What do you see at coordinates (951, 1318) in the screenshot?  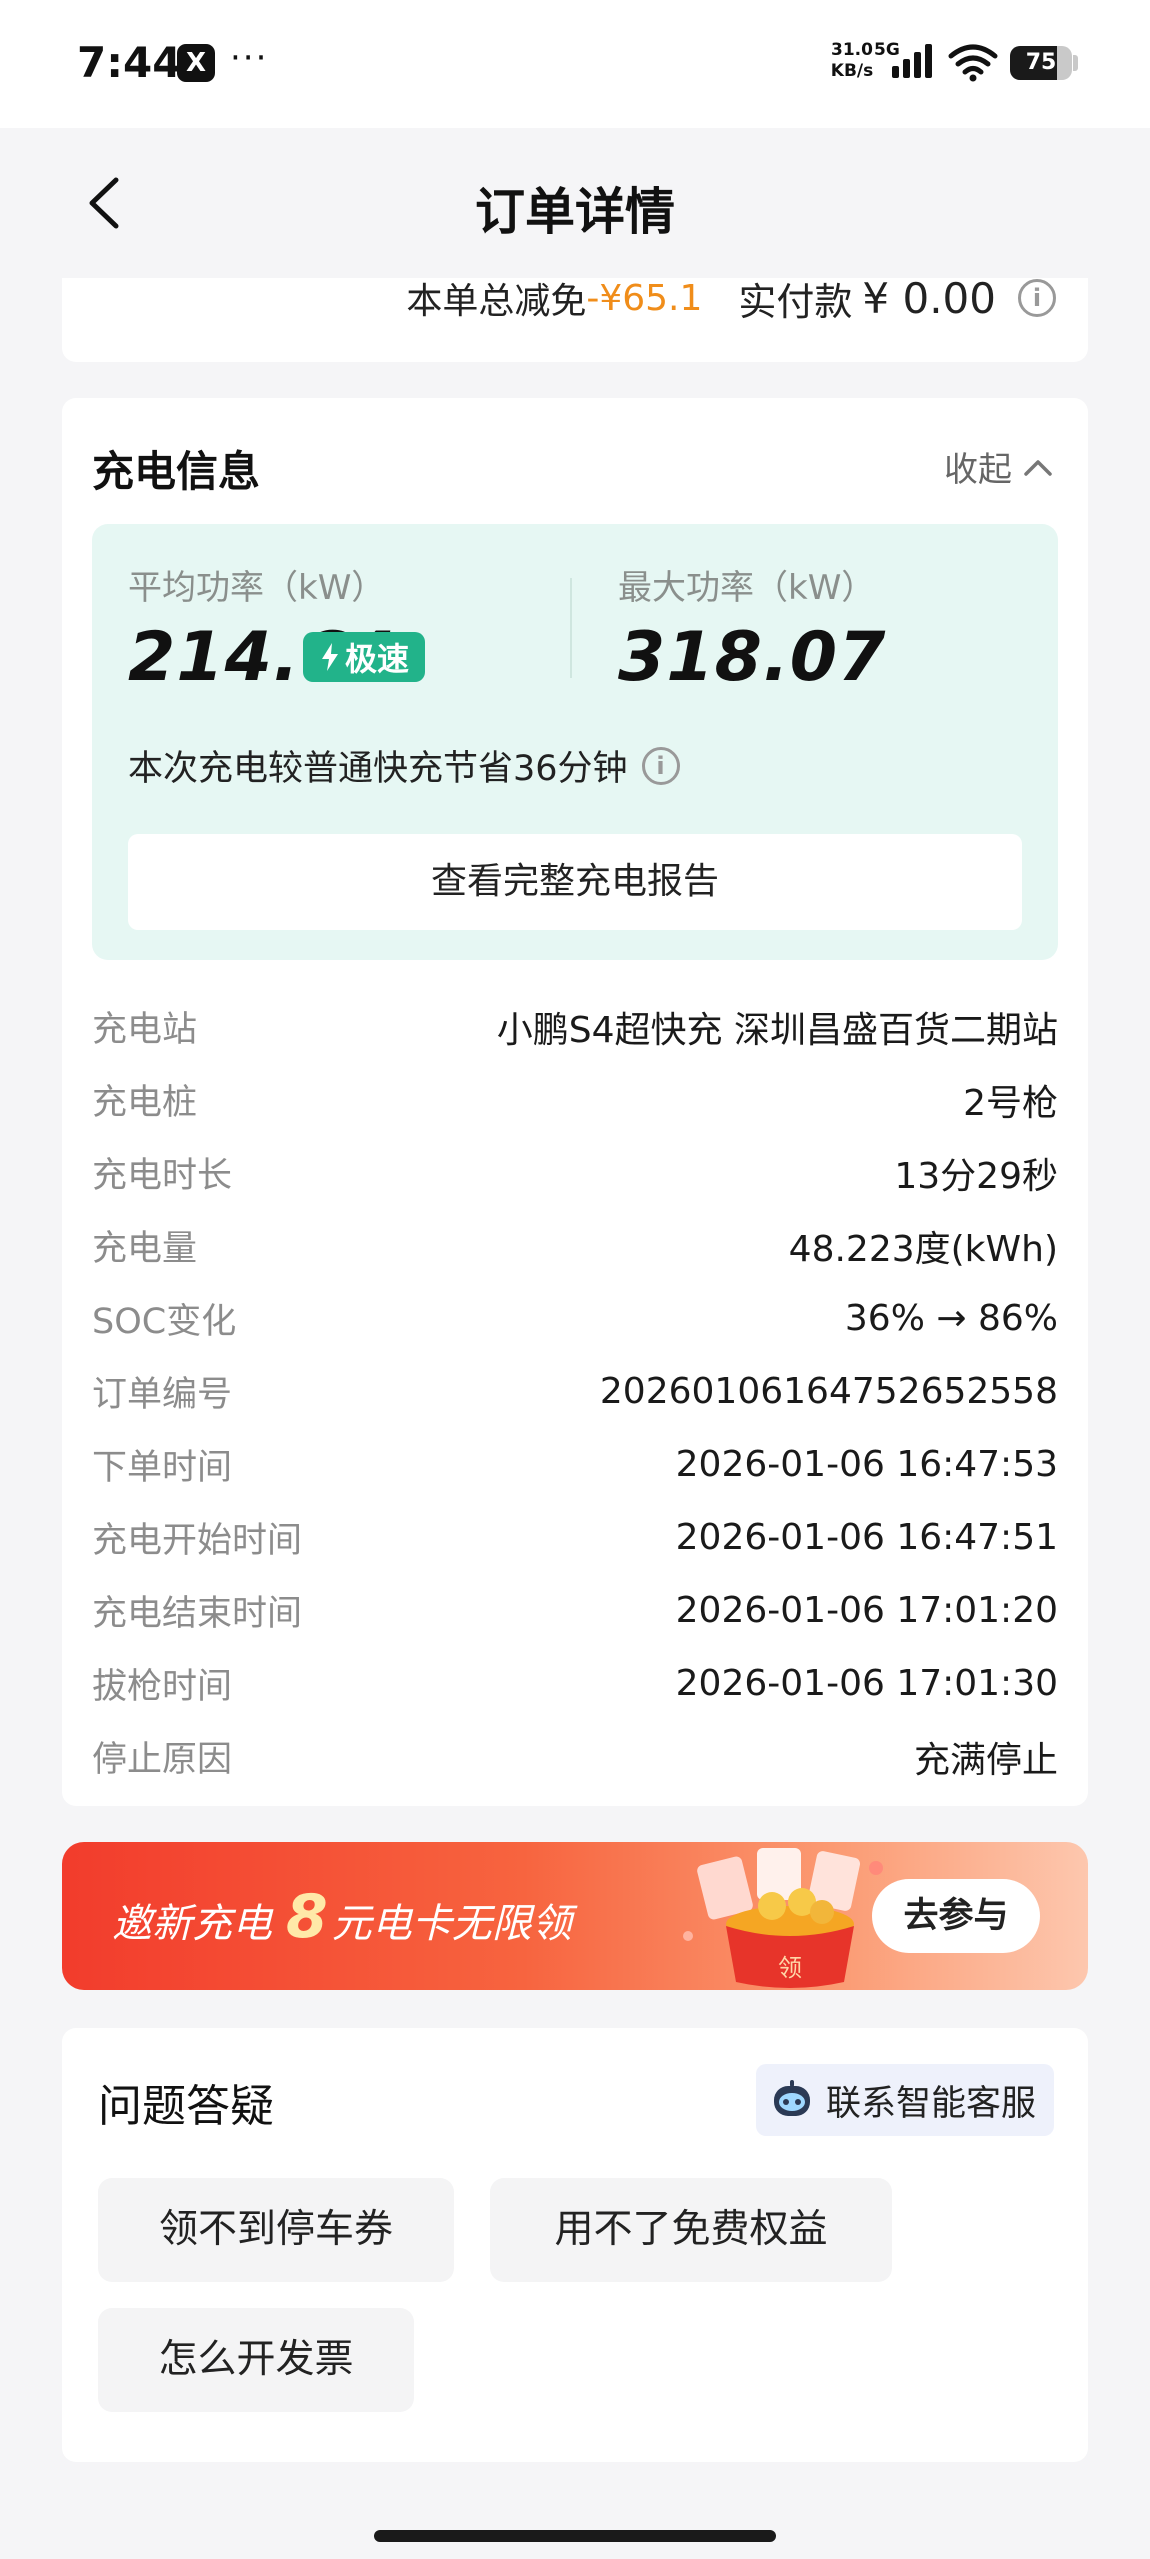 I see `detail-value: 36% → 86%` at bounding box center [951, 1318].